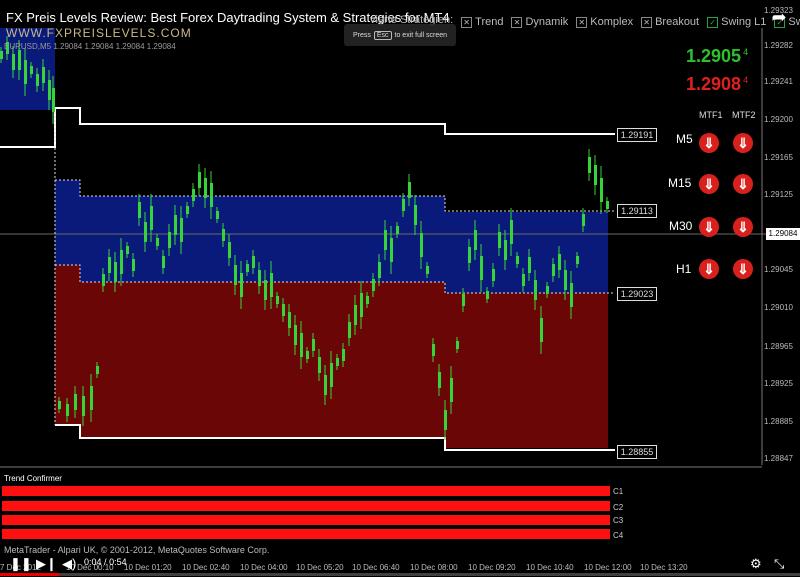  What do you see at coordinates (711, 115) in the screenshot?
I see `mtf1-header: MTF1` at bounding box center [711, 115].